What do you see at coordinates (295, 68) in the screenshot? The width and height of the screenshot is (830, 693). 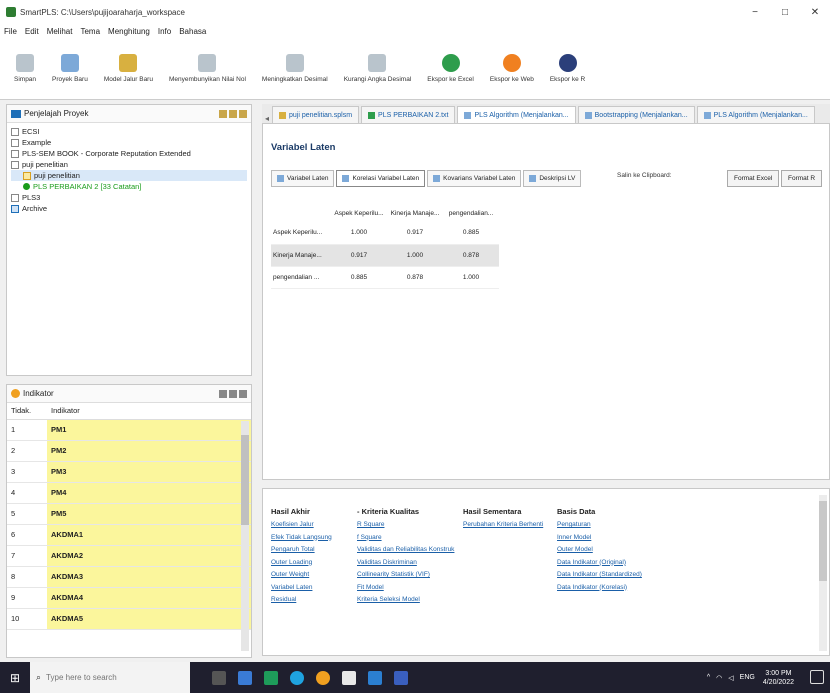 I see `increase-decimal-button: Meningkatkan Desimal` at bounding box center [295, 68].